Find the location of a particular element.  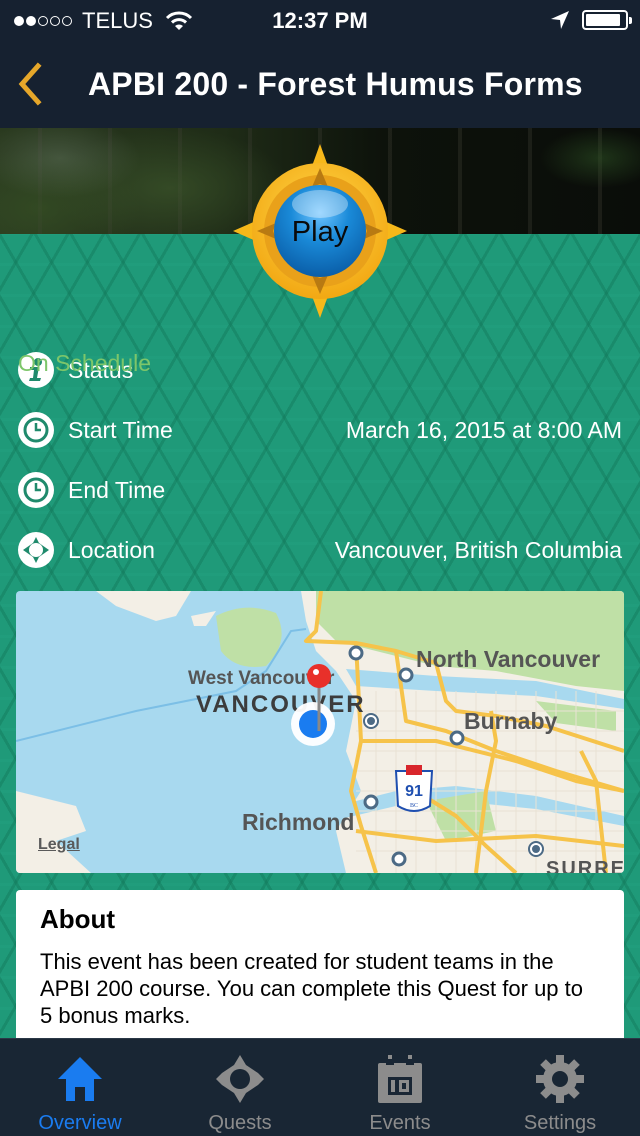

map-label-north-vancouver: North Vancouver is located at coordinates (508, 659).